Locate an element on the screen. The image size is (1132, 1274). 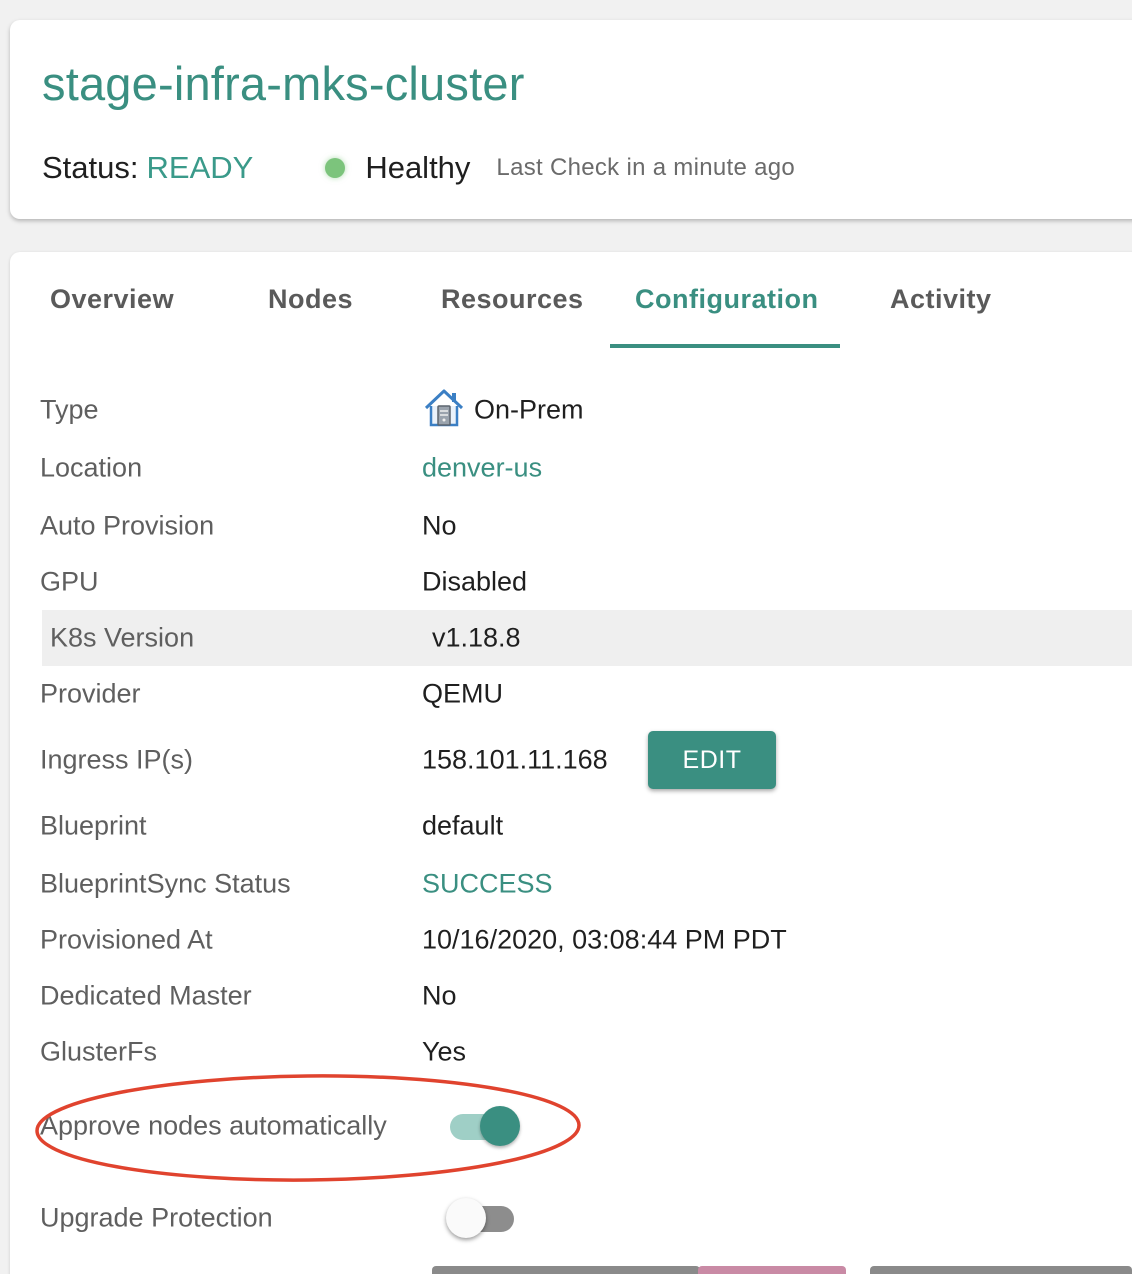
config-row-provider: Provider QEMU is located at coordinates (582, 694).